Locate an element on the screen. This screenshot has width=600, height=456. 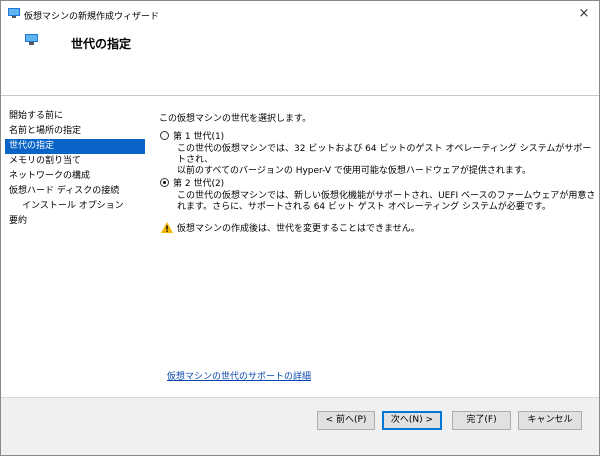
warning-icon is located at coordinates (167, 227).